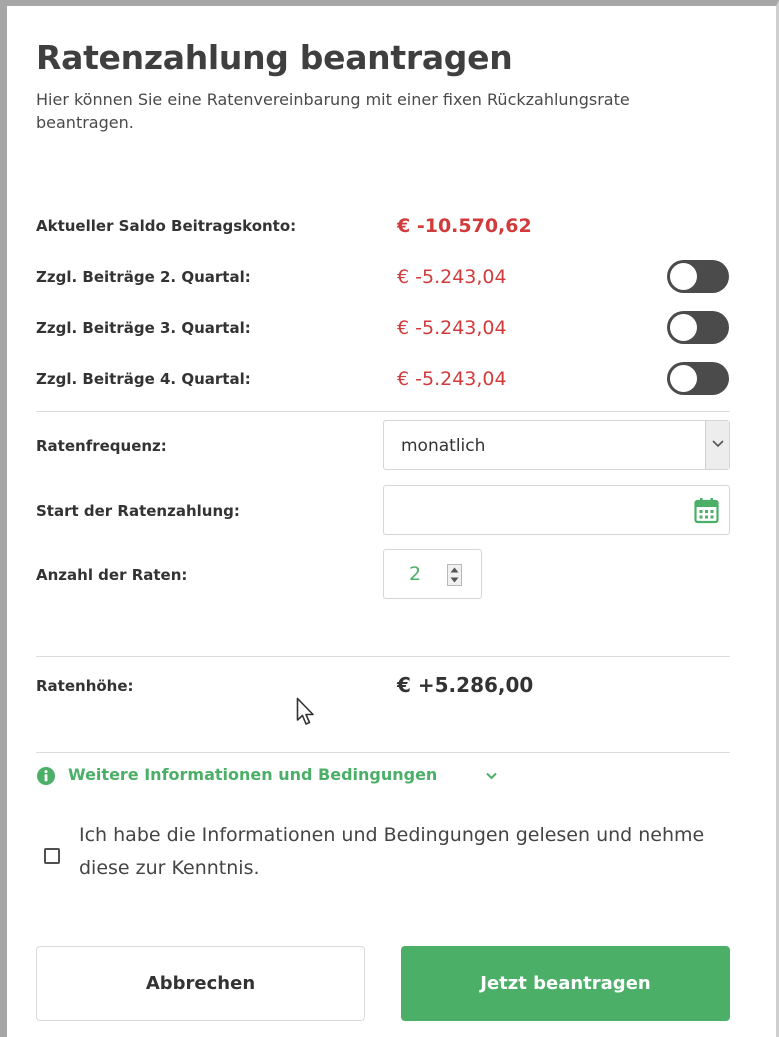  Describe the element at coordinates (556, 510) in the screenshot. I see `start-date-input` at that location.